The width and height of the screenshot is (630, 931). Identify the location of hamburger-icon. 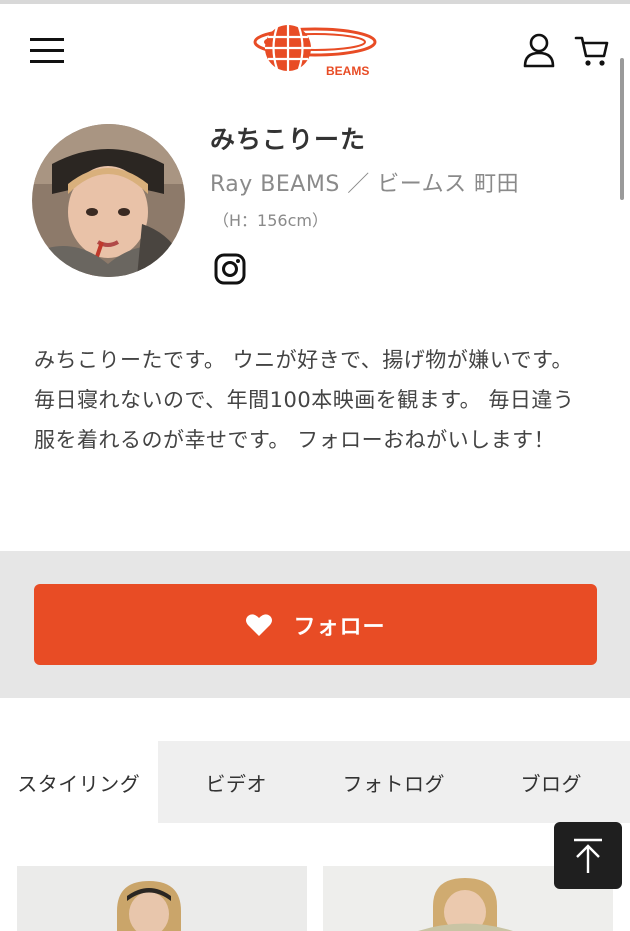
(47, 39).